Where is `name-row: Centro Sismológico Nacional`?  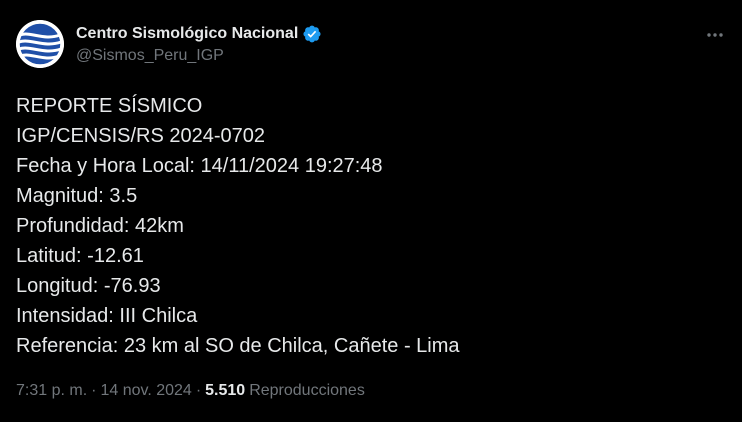 name-row: Centro Sismológico Nacional is located at coordinates (199, 34).